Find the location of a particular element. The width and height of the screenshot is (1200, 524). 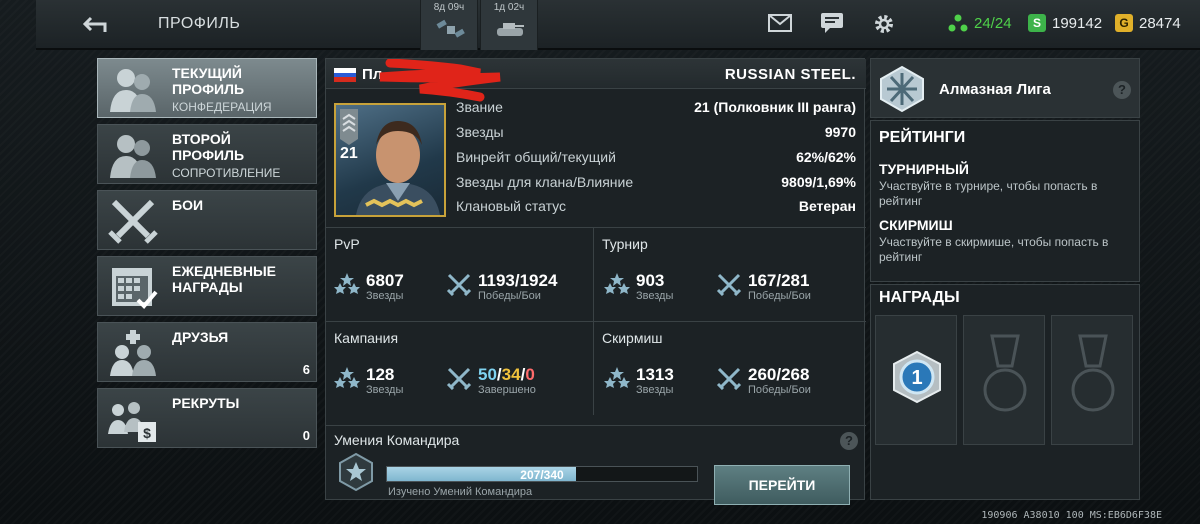

nav-label: ЕЖЕДНЕВНЫЕ НАГРАДЫ is located at coordinates (224, 279).